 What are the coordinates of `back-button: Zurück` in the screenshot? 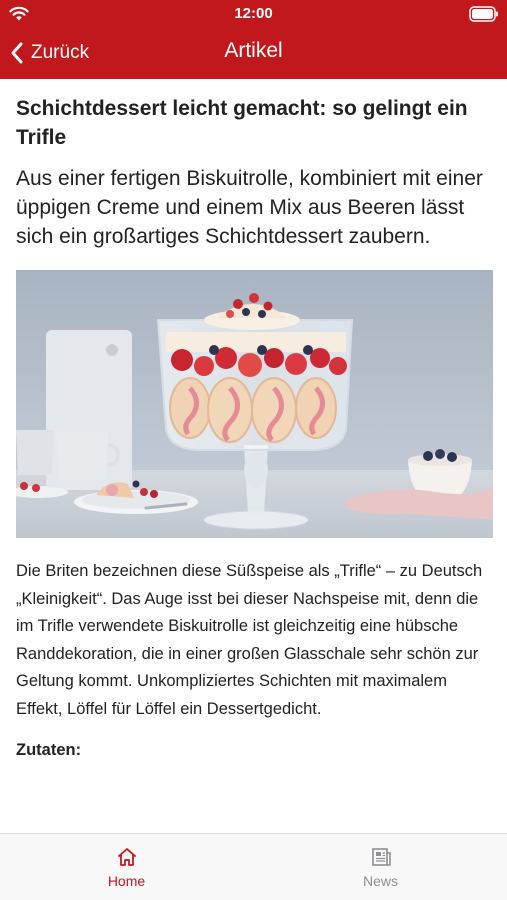 It's located at (49, 53).